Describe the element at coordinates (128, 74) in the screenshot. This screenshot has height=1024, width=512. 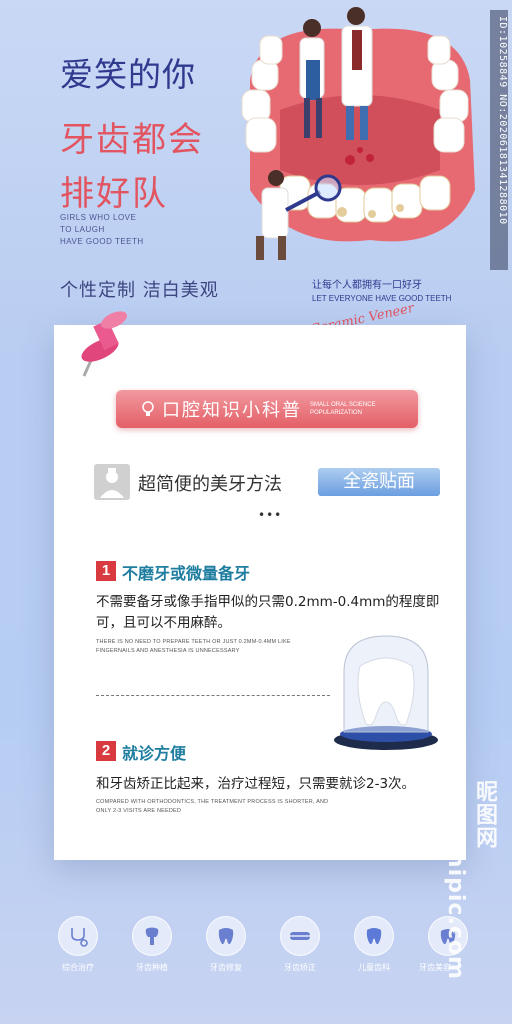
I see `headline-line-1: 爱笑的你` at that location.